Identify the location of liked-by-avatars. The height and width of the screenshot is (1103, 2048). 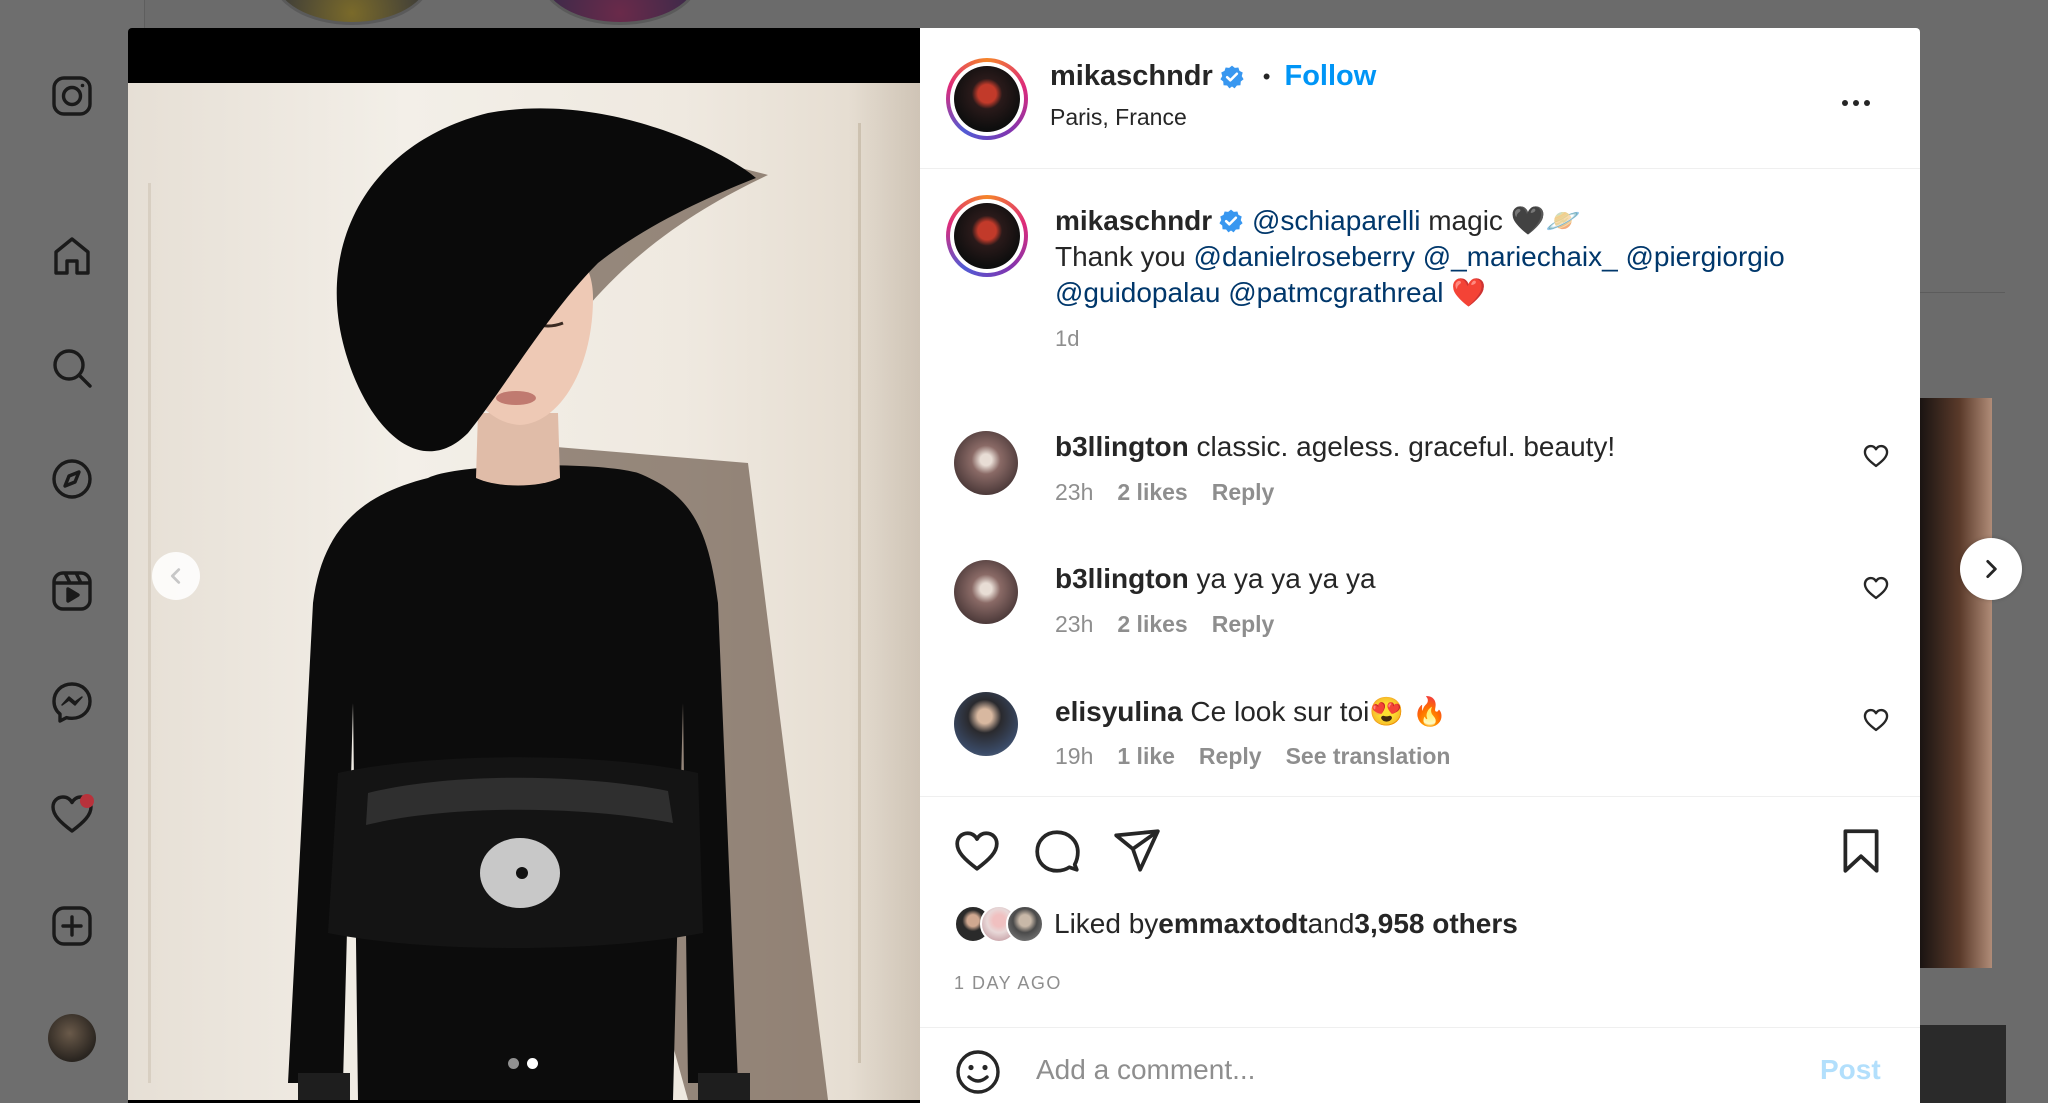
(999, 924).